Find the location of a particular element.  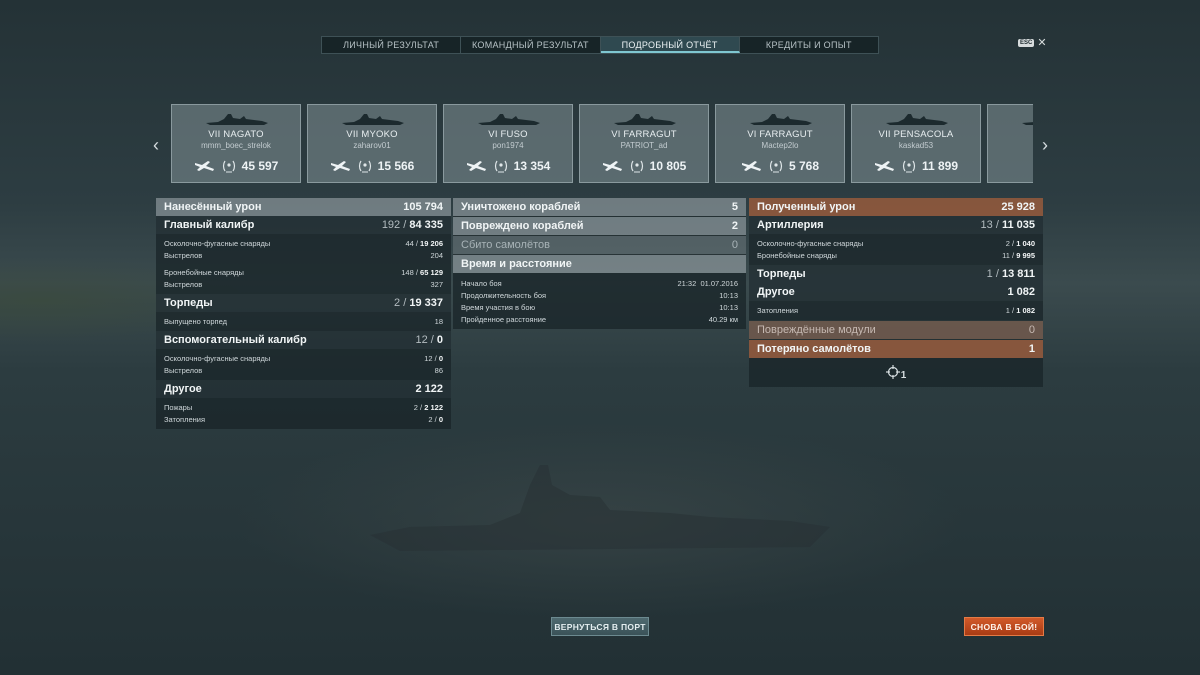

ship-name: VII MYOKO is located at coordinates (372, 134).